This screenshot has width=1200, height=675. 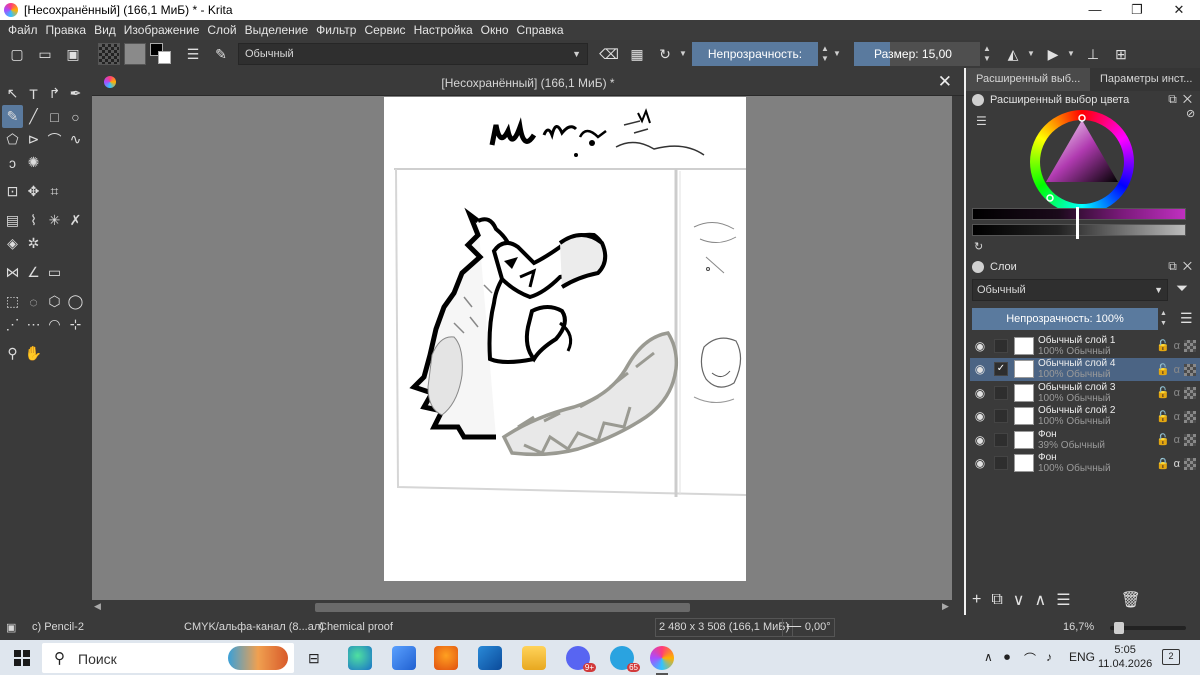 I want to click on file-explorer-icon, so click(x=534, y=658).